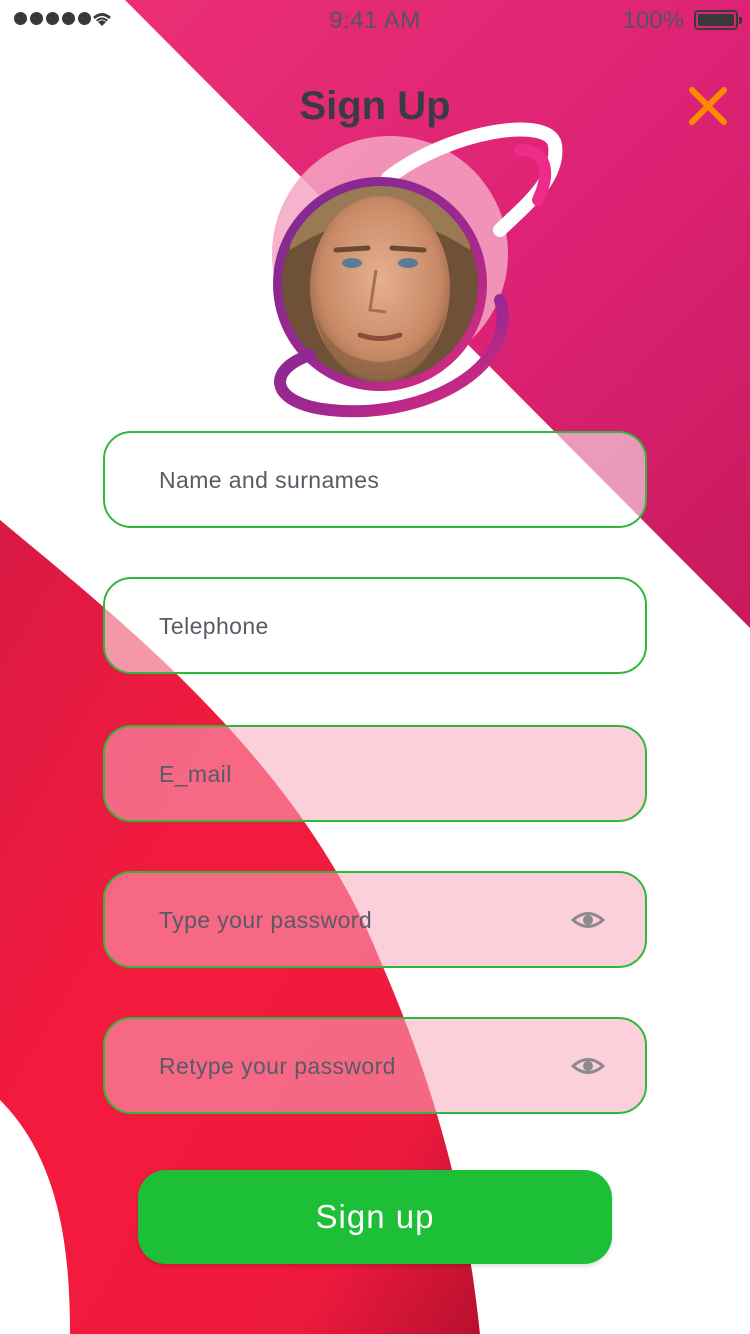  What do you see at coordinates (708, 106) in the screenshot?
I see `close-icon` at bounding box center [708, 106].